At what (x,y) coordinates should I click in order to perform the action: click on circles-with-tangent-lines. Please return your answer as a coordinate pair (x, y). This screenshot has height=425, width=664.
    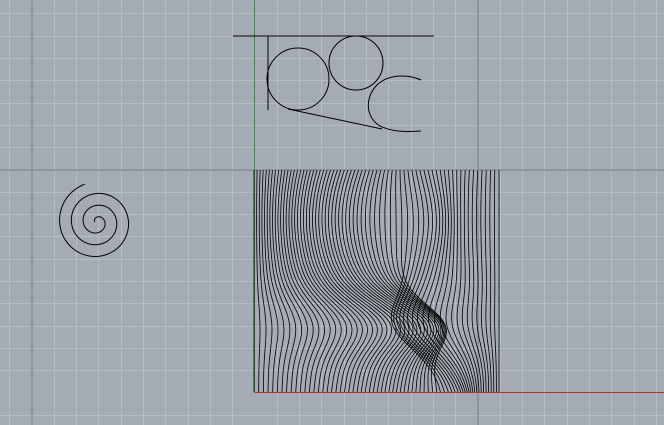
    Looking at the image, I should click on (333, 83).